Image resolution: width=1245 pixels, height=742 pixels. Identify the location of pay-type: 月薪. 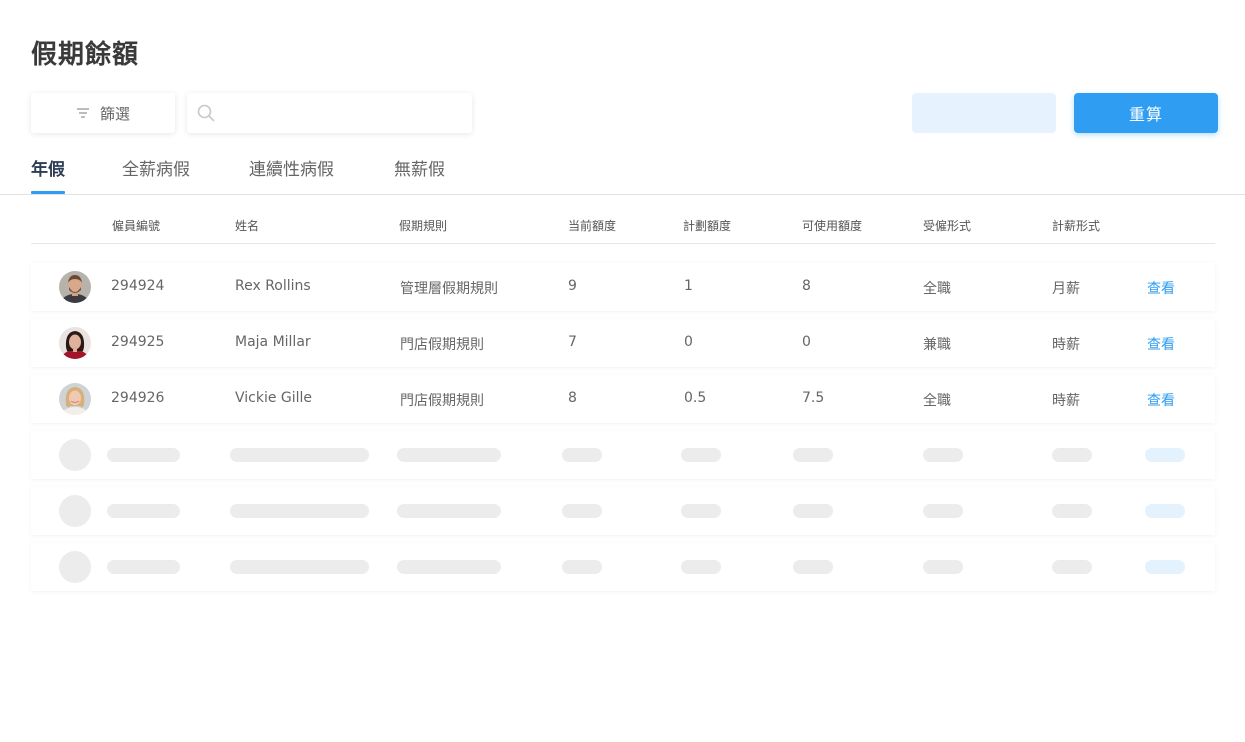
(1066, 289).